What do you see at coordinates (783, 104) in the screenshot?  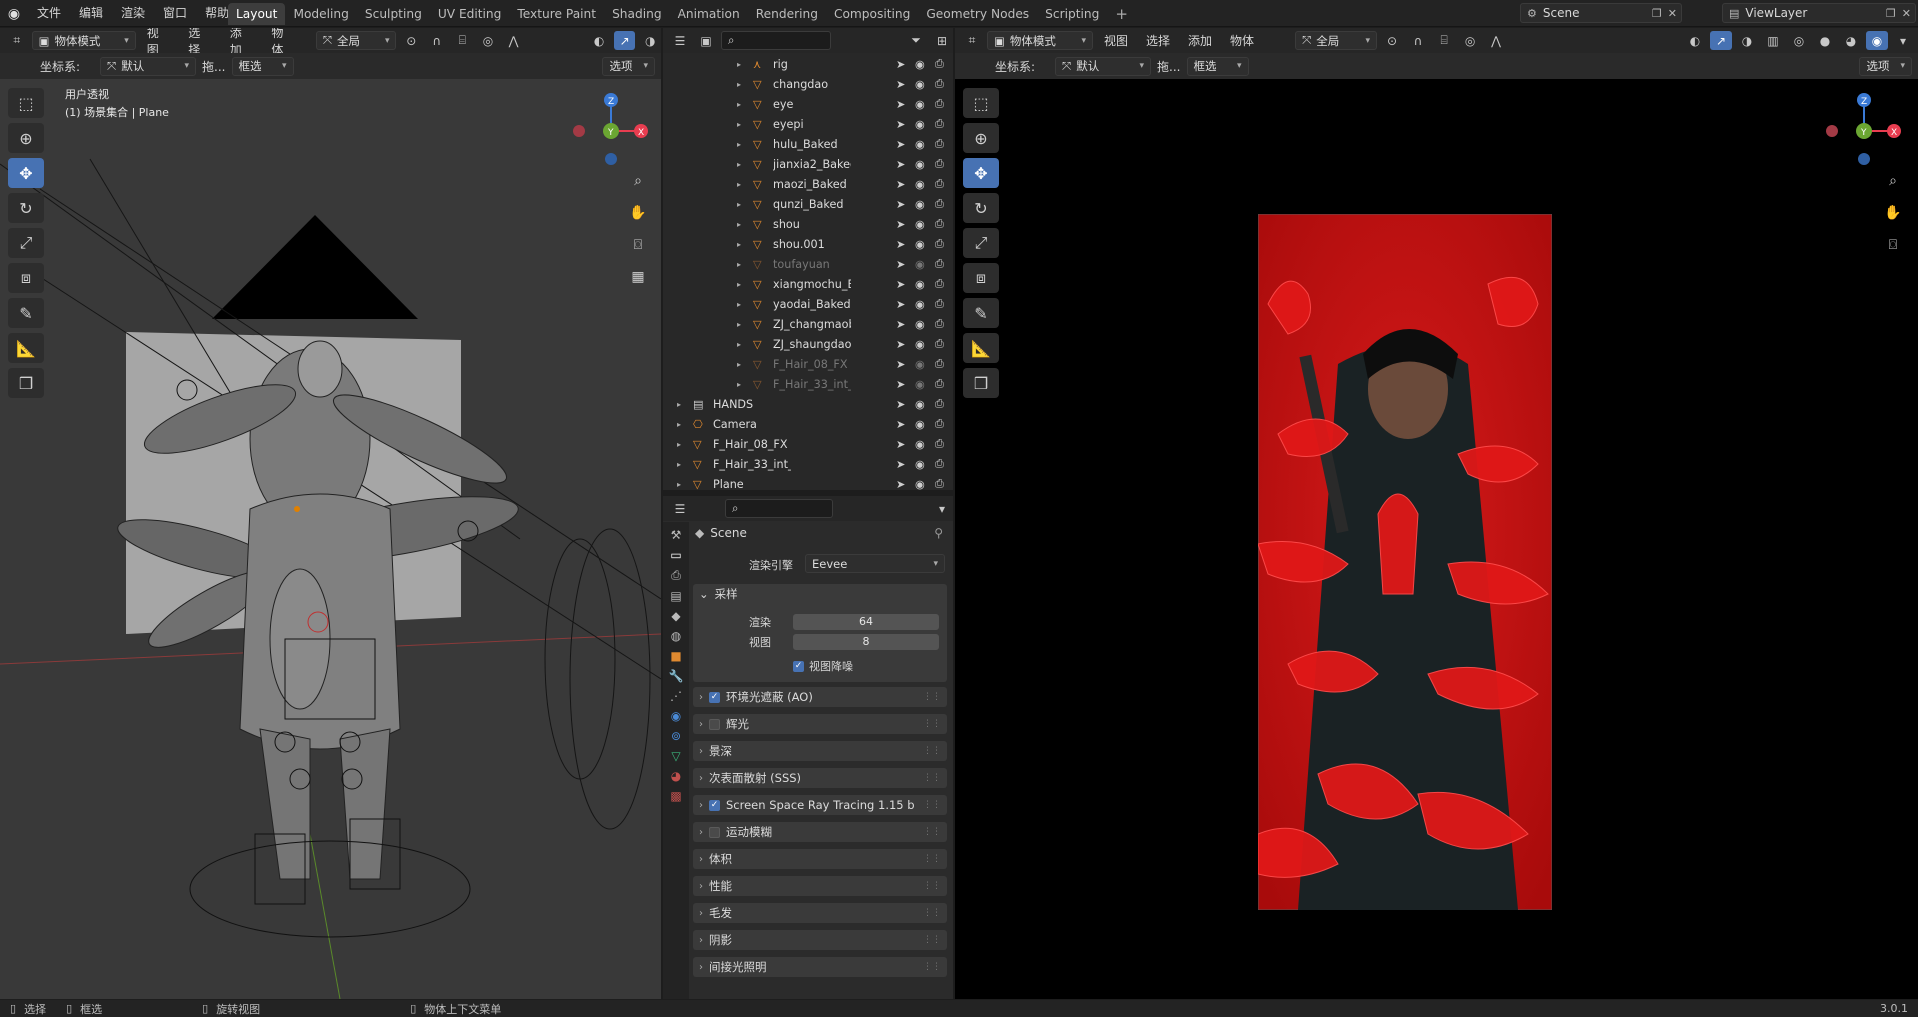 I see `outliner-item-name: eye` at bounding box center [783, 104].